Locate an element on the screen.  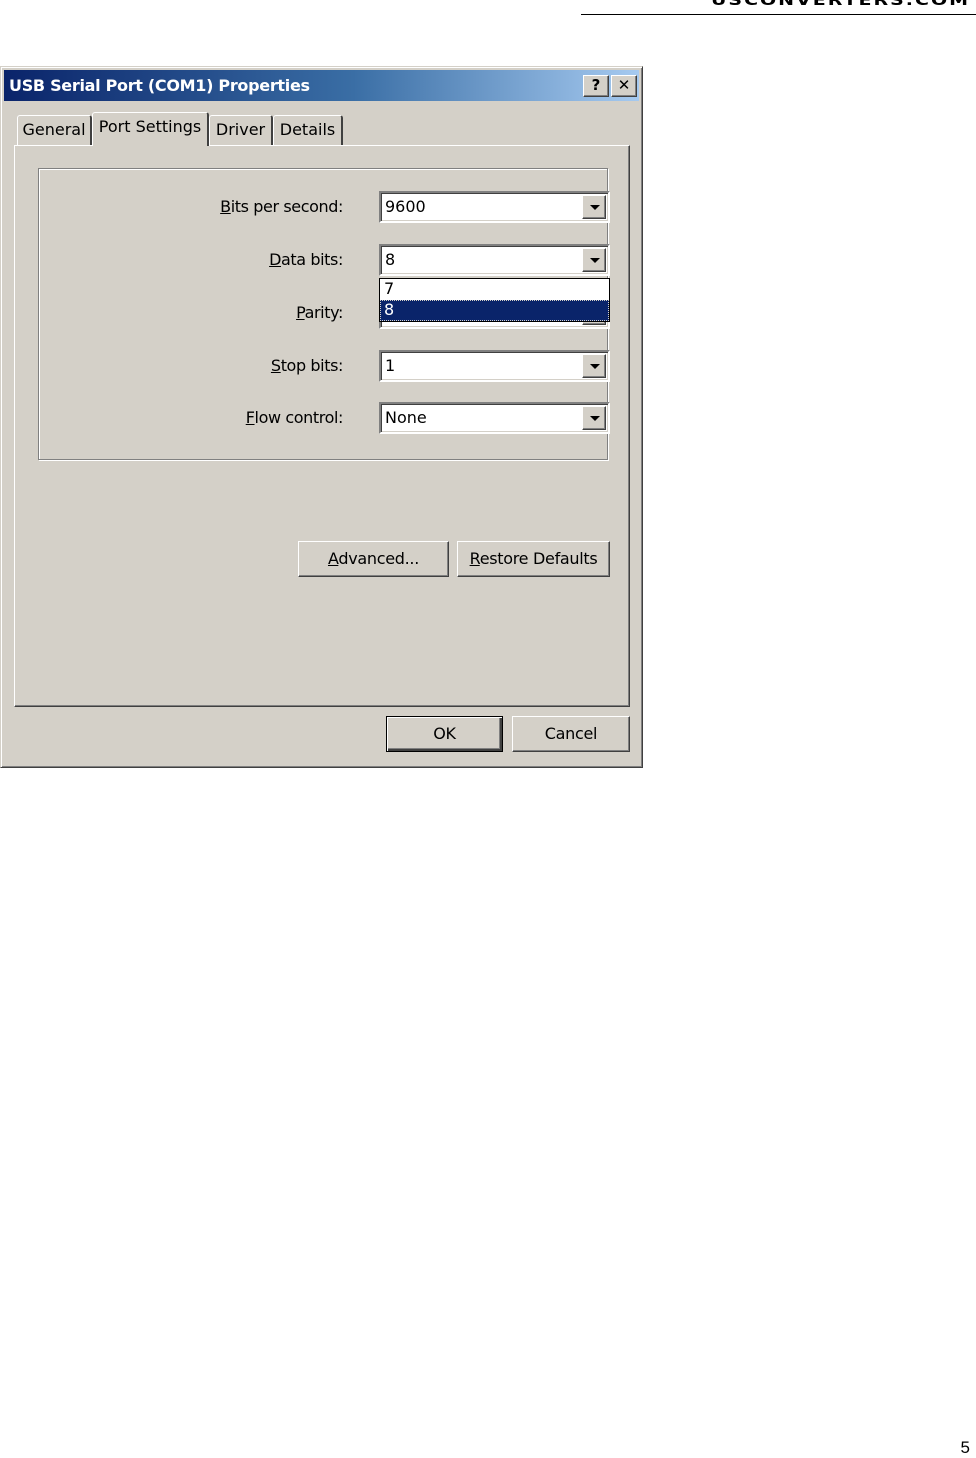
tab-port-settings: Port Settings is located at coordinates (150, 129).